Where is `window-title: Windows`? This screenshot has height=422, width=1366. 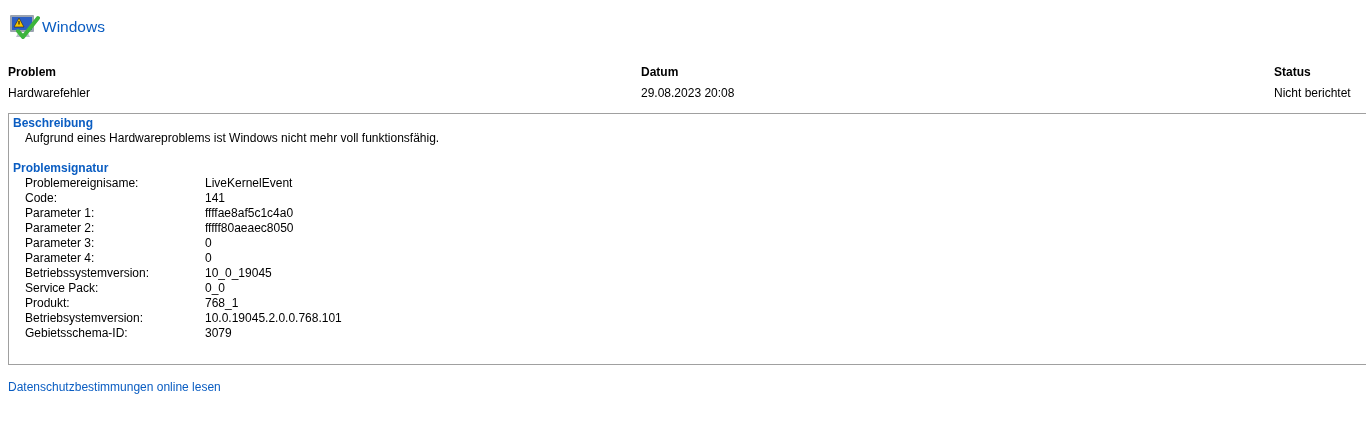
window-title: Windows is located at coordinates (73, 27).